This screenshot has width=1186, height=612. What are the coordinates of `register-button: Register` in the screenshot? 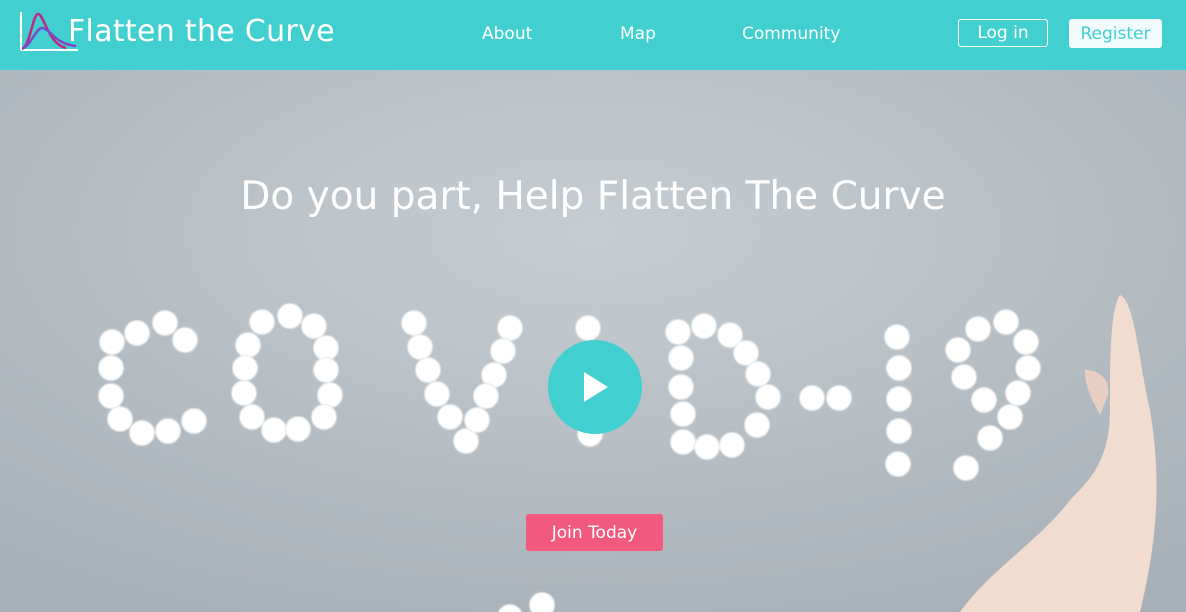 It's located at (1115, 33).